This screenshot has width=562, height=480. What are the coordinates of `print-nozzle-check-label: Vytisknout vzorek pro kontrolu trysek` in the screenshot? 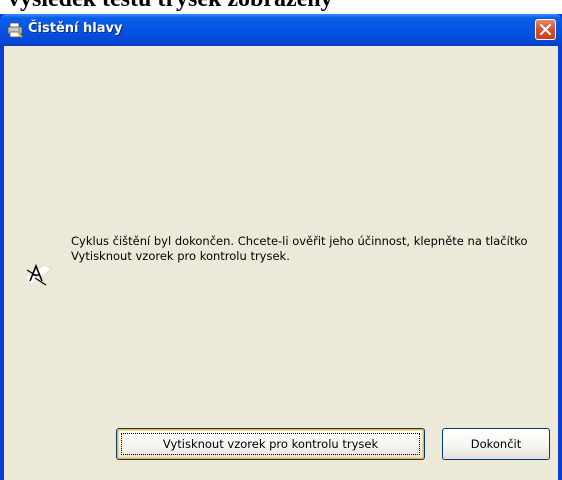 It's located at (270, 444).